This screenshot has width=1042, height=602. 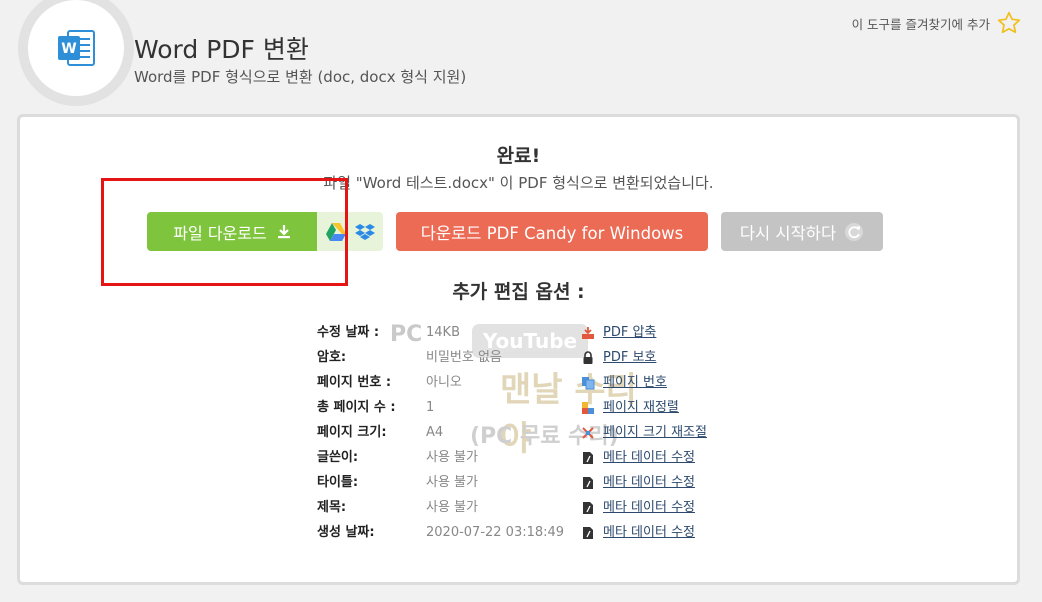 What do you see at coordinates (588, 382) in the screenshot?
I see `page-number-icon` at bounding box center [588, 382].